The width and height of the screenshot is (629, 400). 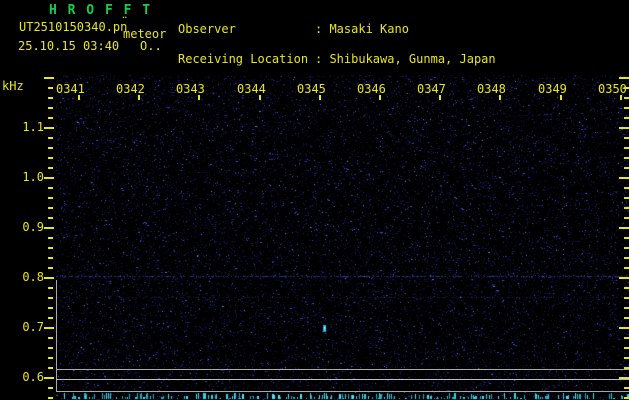 What do you see at coordinates (33, 327) in the screenshot?
I see `freq-tick-label: 0.7` at bounding box center [33, 327].